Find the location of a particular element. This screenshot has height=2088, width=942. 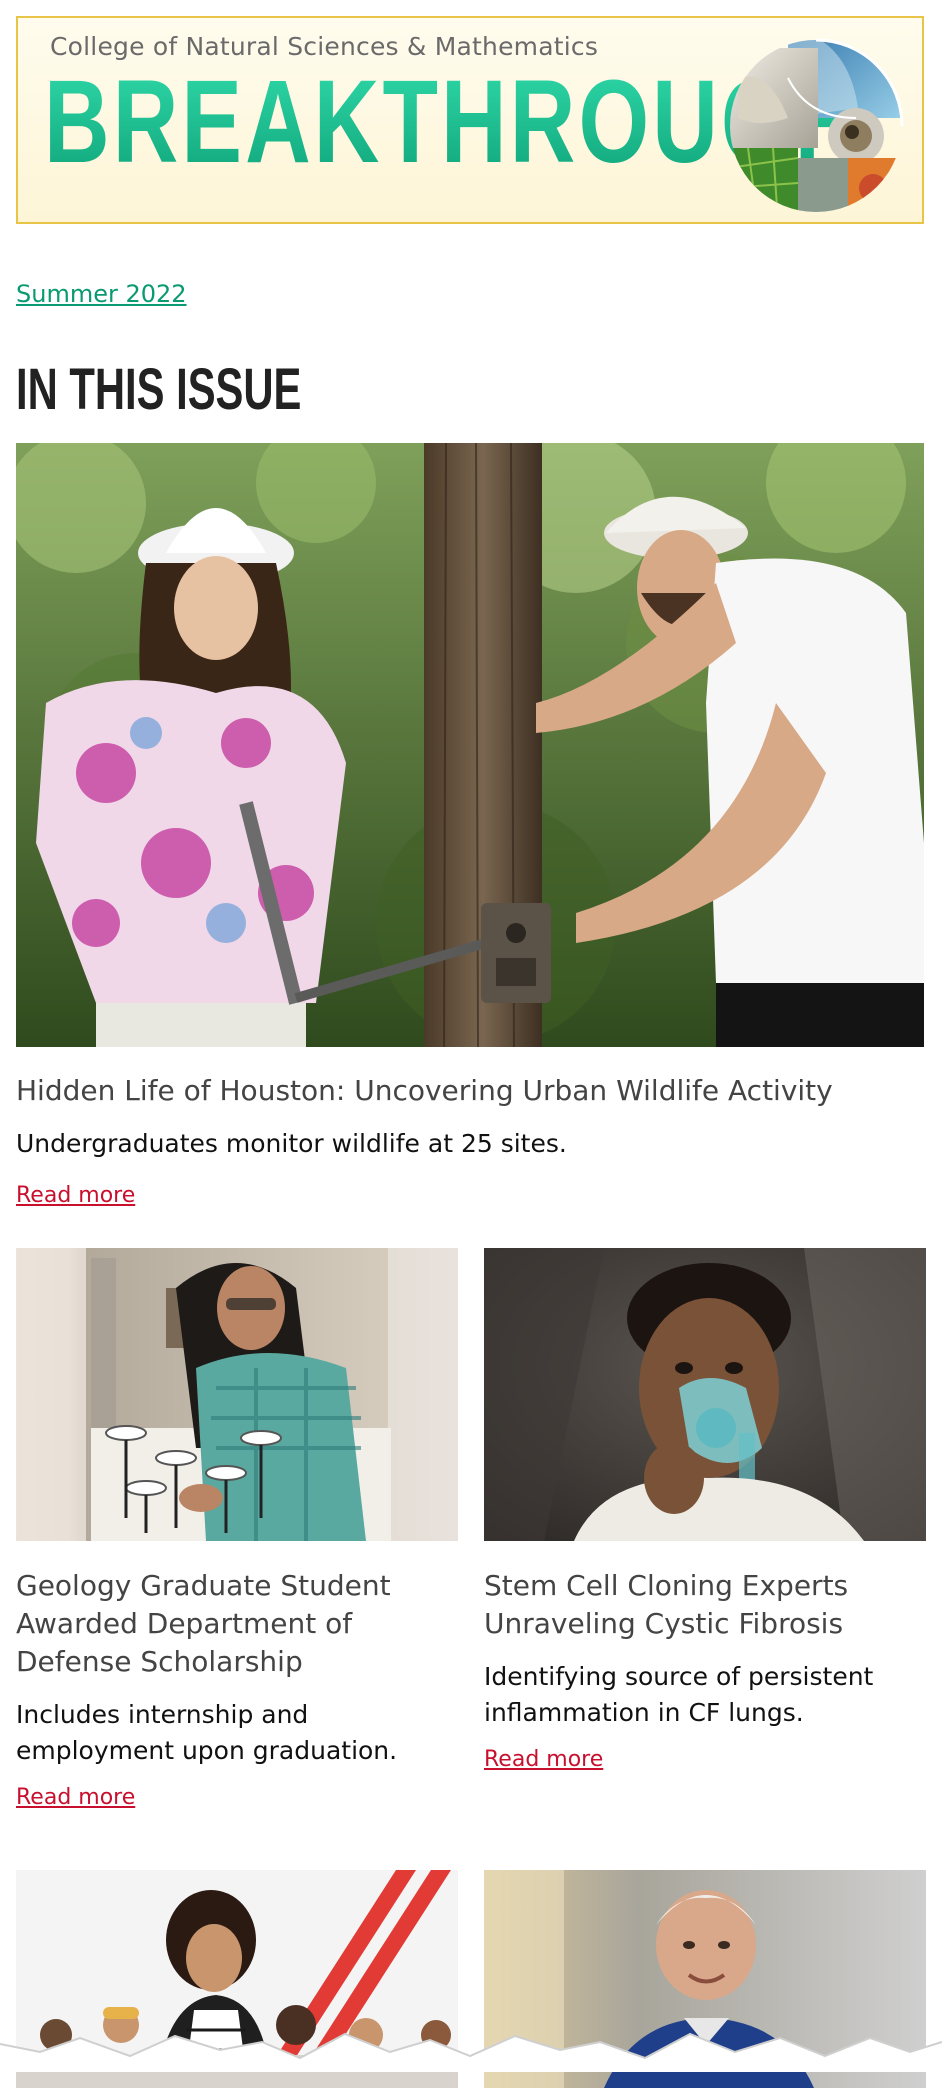

feature-read-more-link: Read more is located at coordinates (75, 1195).